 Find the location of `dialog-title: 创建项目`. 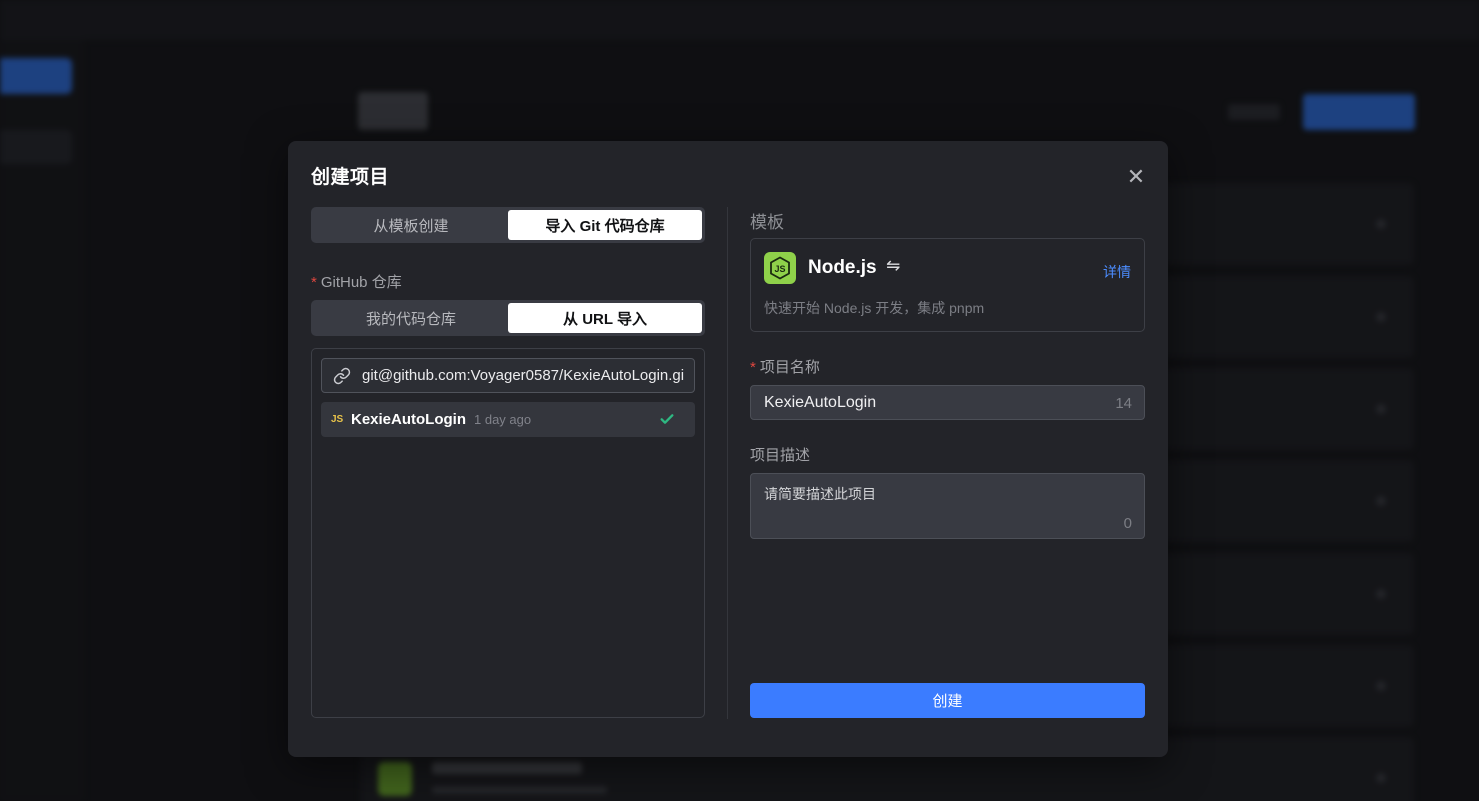

dialog-title: 创建项目 is located at coordinates (350, 177).